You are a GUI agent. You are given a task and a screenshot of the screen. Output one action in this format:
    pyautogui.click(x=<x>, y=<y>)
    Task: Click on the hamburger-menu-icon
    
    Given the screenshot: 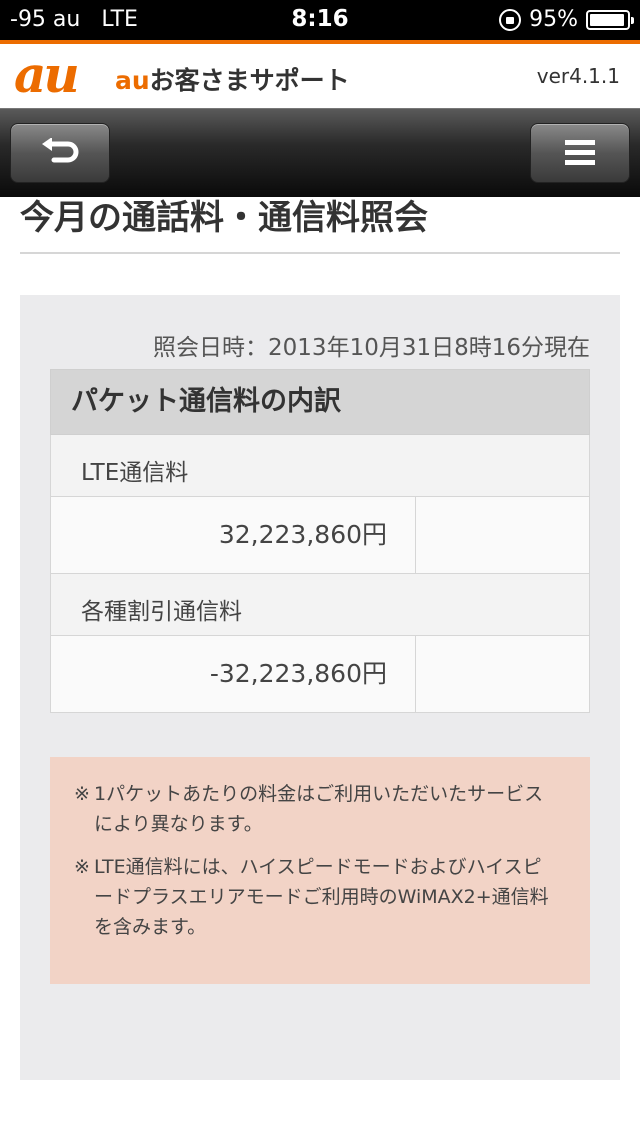 What is the action you would take?
    pyautogui.click(x=580, y=152)
    